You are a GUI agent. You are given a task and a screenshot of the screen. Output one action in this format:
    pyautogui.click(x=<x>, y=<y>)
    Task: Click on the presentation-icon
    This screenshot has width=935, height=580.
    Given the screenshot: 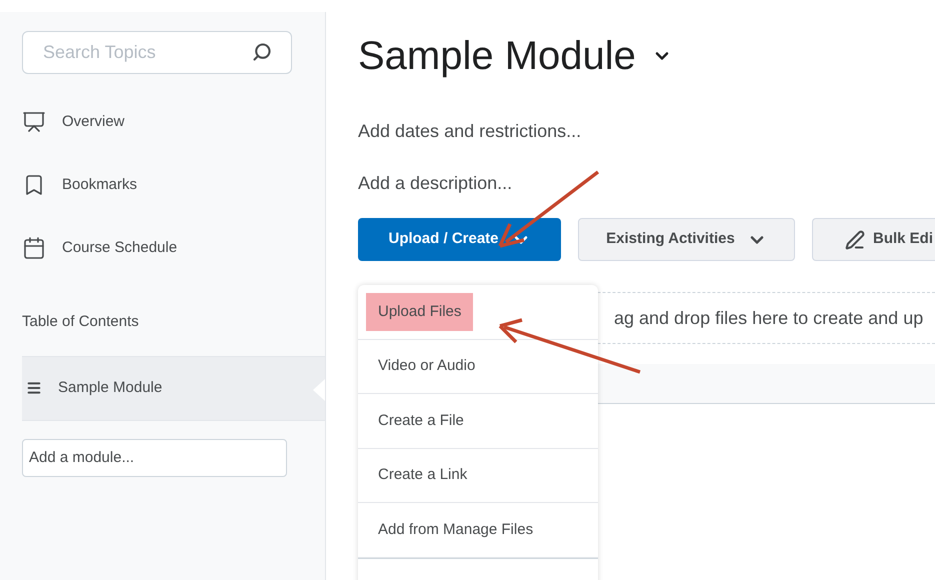 What is the action you would take?
    pyautogui.click(x=34, y=122)
    